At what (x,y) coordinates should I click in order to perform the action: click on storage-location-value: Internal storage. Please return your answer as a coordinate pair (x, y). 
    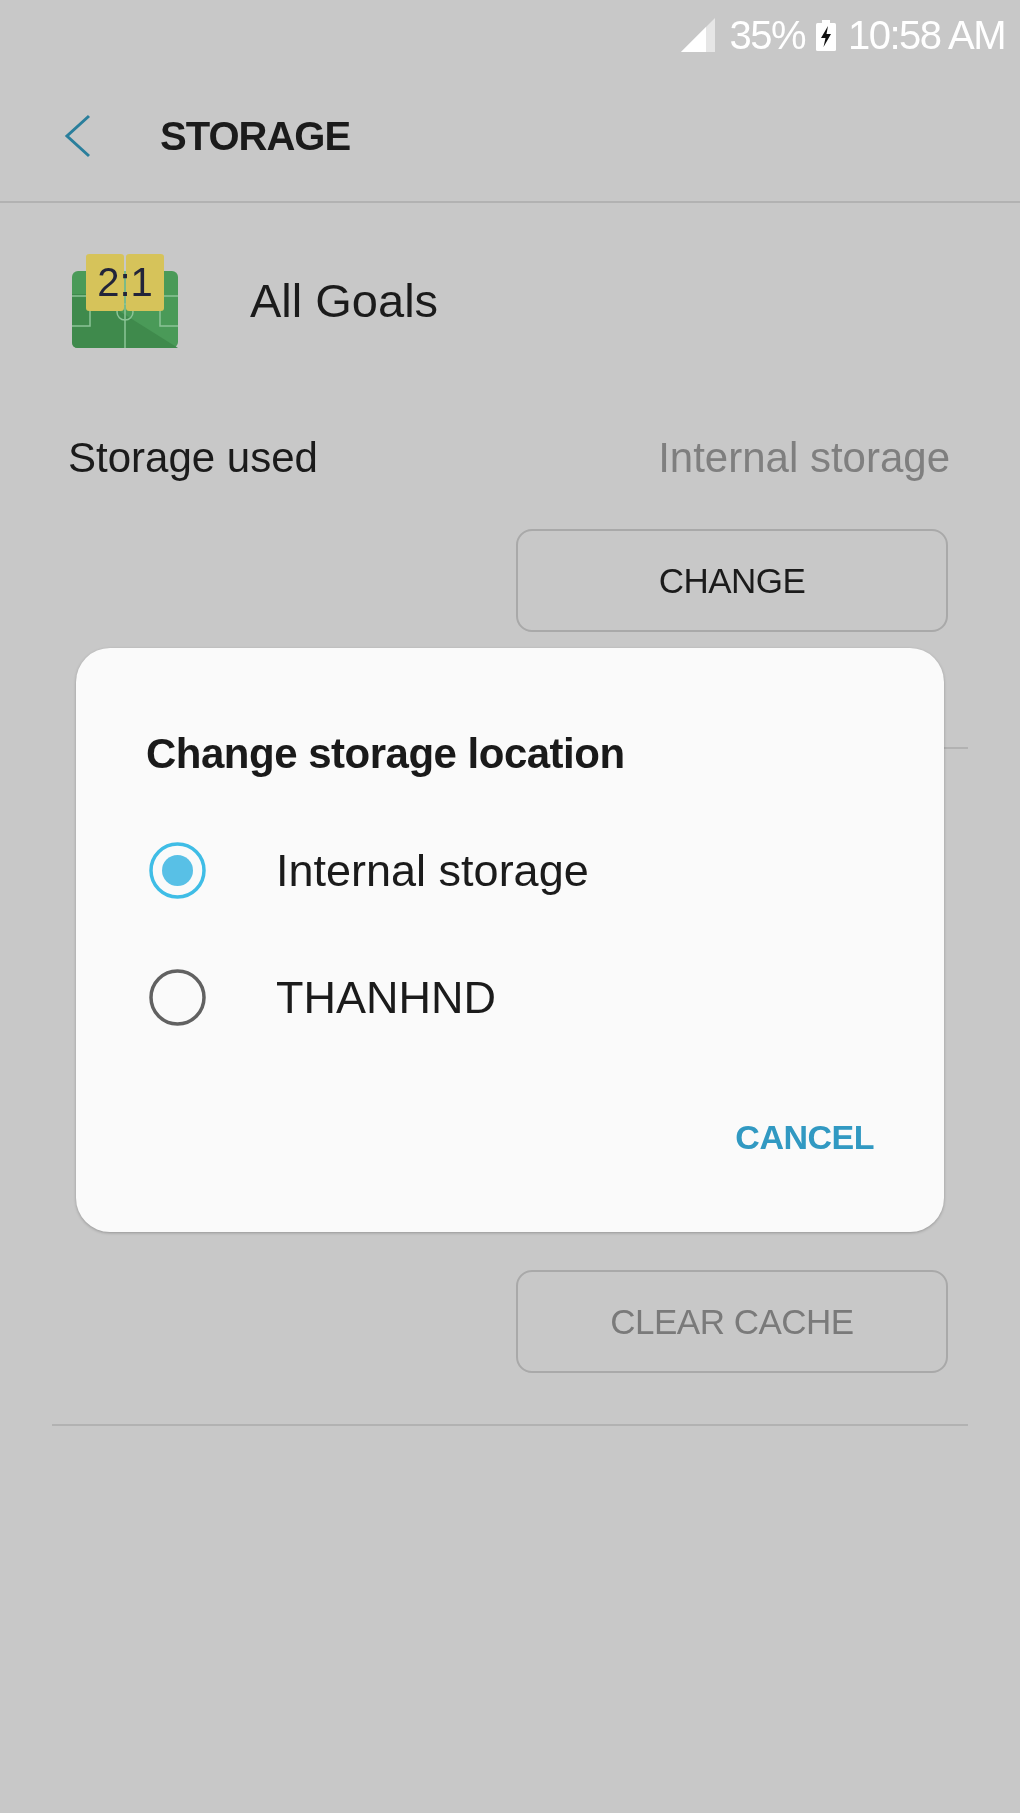
    Looking at the image, I should click on (804, 458).